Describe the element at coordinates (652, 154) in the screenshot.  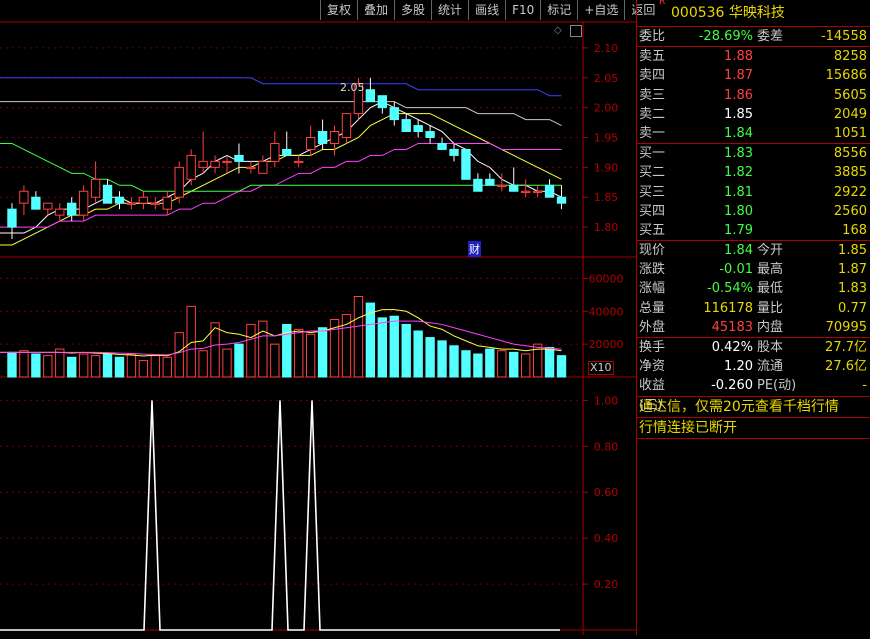
I see `level-label: 买一` at that location.